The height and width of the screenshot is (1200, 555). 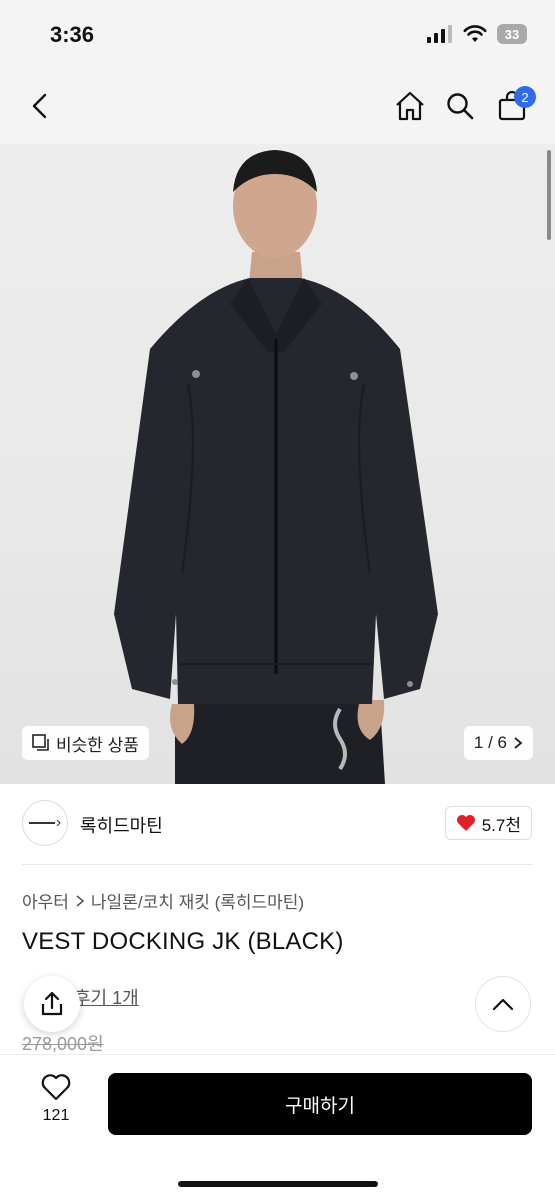 What do you see at coordinates (121, 825) in the screenshot?
I see `shop-name: 록히드마틴` at bounding box center [121, 825].